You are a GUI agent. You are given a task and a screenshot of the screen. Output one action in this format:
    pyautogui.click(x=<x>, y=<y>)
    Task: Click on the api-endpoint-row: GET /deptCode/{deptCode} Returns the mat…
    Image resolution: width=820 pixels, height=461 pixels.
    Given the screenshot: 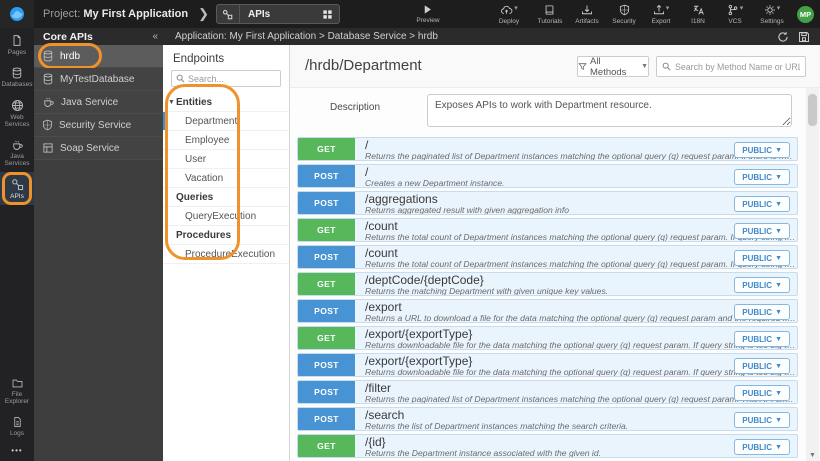 What is the action you would take?
    pyautogui.click(x=547, y=284)
    